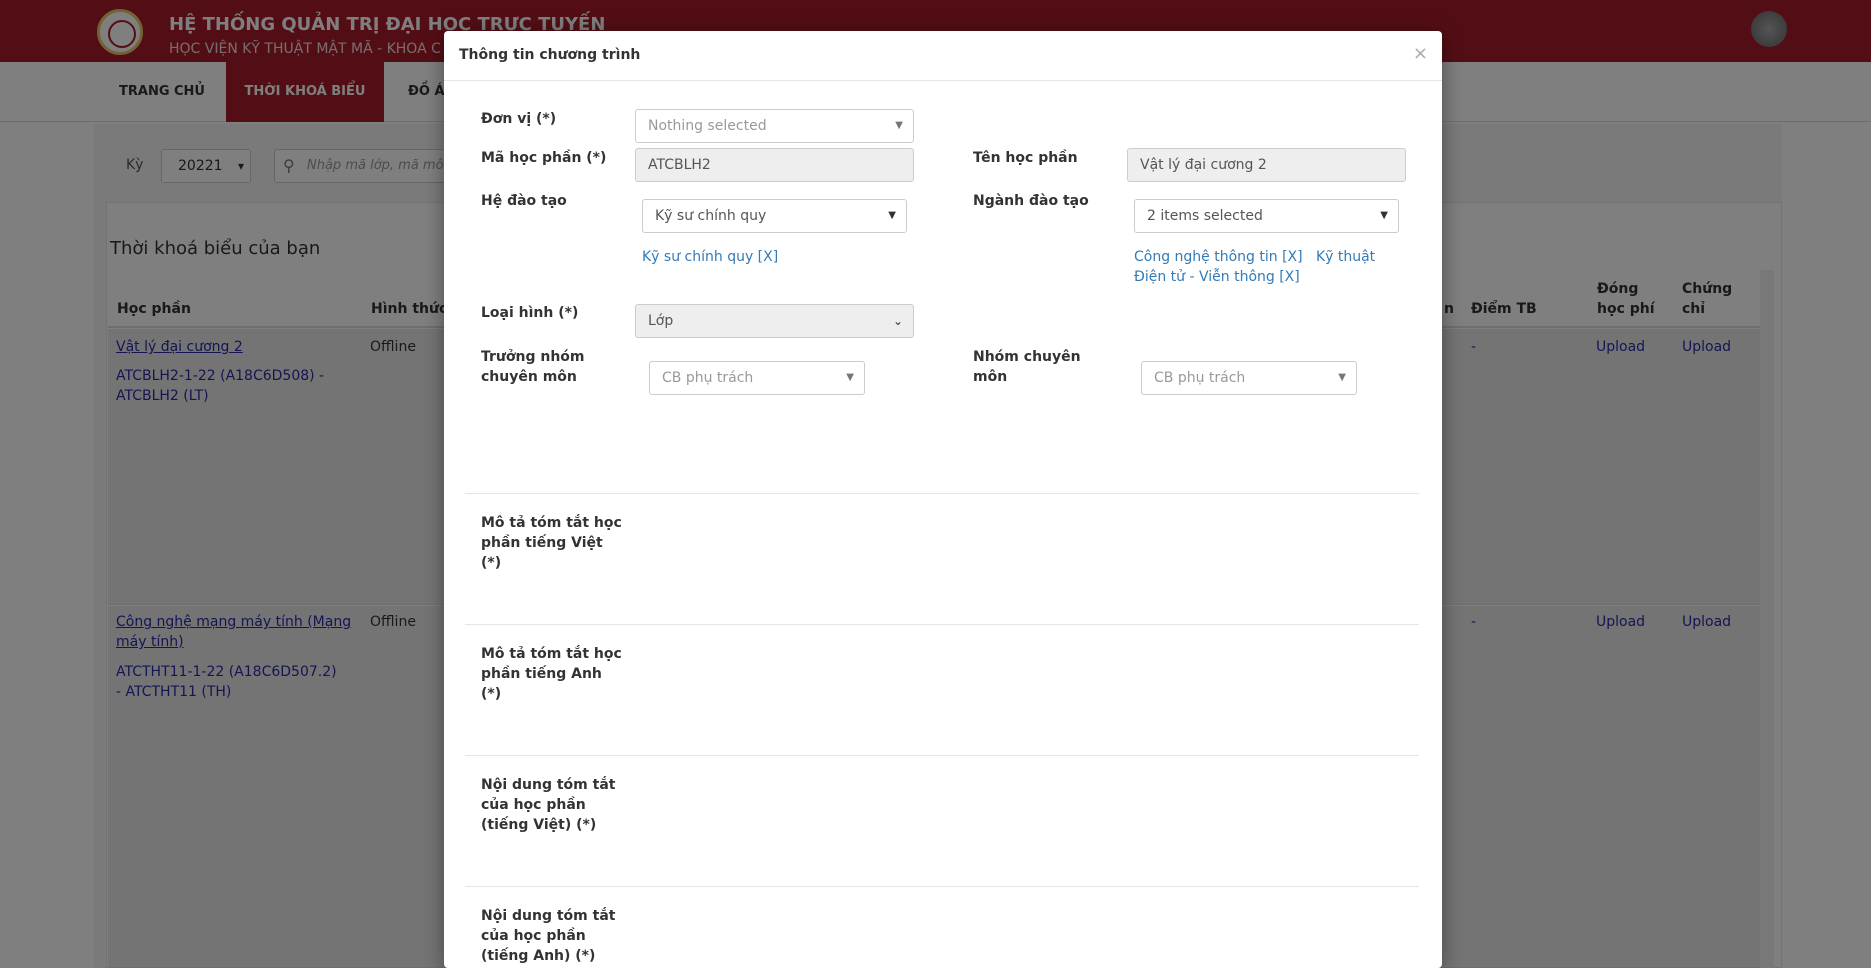  What do you see at coordinates (774, 216) in the screenshot?
I see `training-system-select: Kỹ sư chính quy ▼` at bounding box center [774, 216].